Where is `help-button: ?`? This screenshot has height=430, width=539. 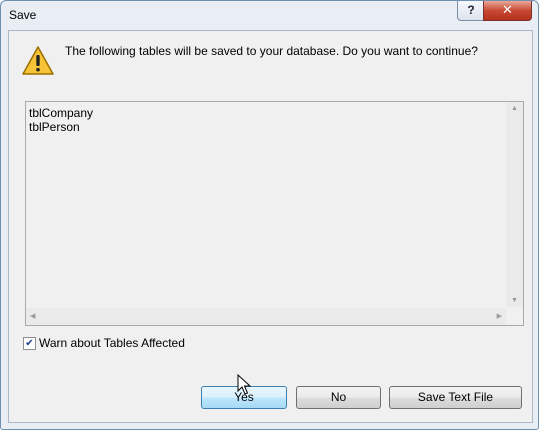
help-button: ? is located at coordinates (471, 11).